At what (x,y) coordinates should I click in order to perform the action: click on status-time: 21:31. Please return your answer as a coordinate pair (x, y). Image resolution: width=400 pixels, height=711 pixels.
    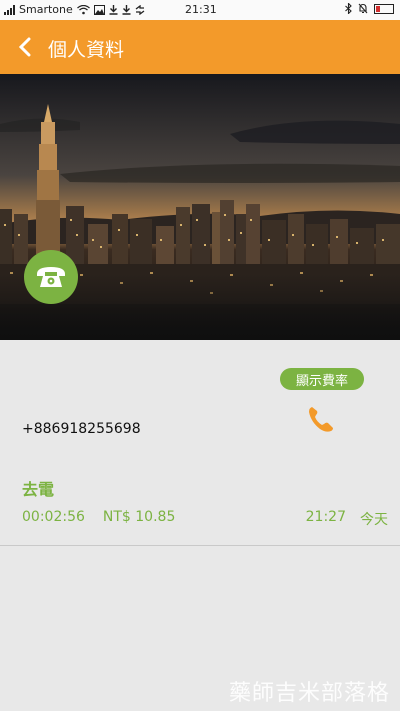
    Looking at the image, I should click on (201, 9).